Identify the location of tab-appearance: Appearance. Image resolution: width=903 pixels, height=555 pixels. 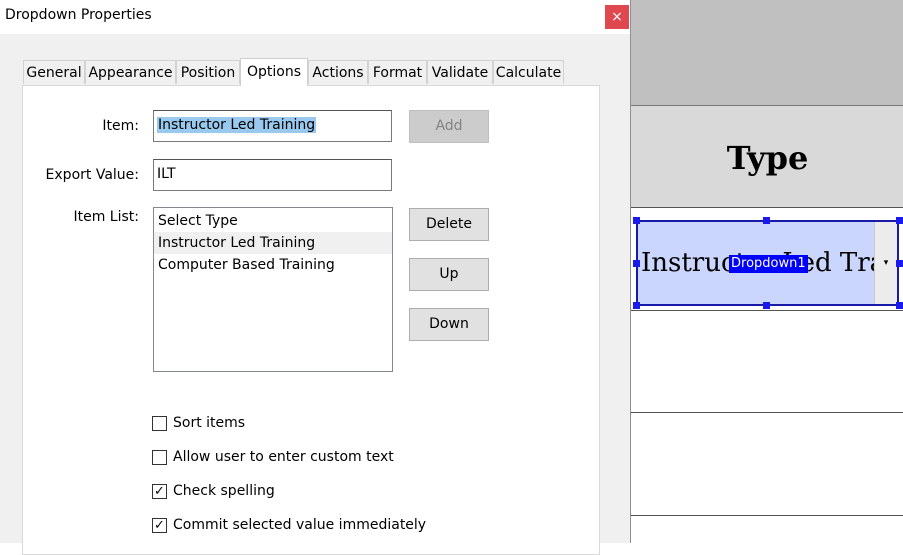
(130, 72).